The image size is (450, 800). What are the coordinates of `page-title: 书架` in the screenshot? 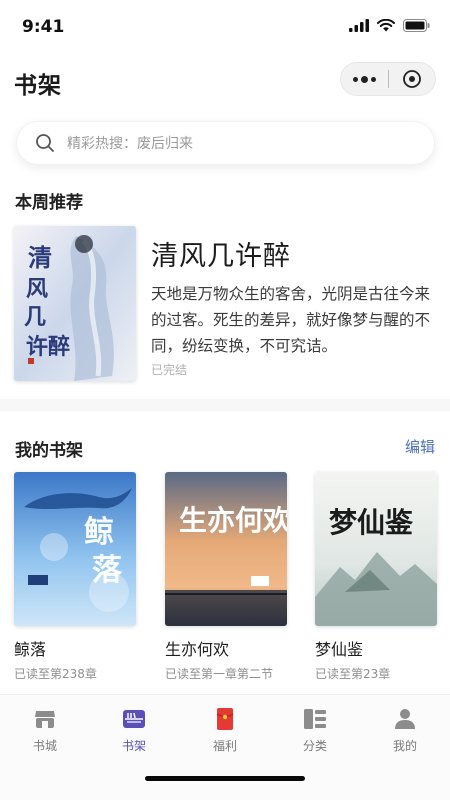 It's located at (38, 86).